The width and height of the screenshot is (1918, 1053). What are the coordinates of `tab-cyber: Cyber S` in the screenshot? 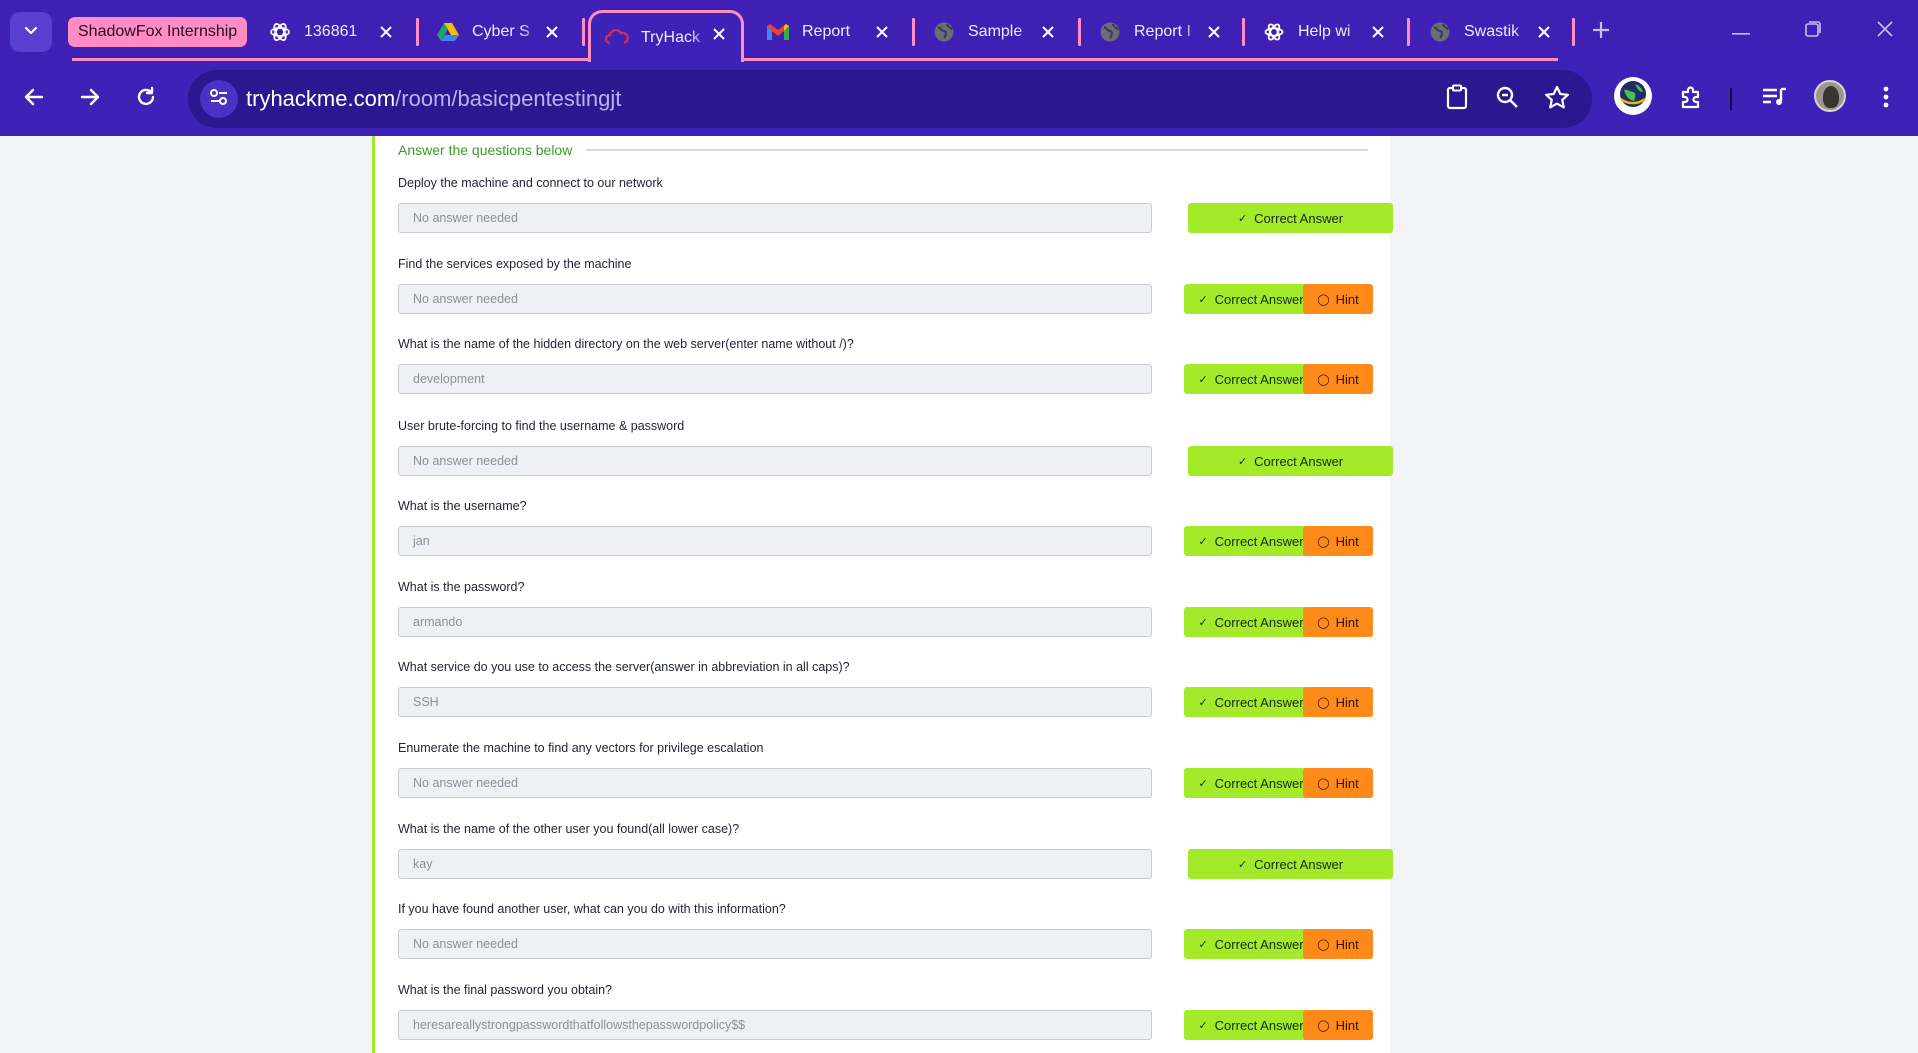 It's located at (500, 32).